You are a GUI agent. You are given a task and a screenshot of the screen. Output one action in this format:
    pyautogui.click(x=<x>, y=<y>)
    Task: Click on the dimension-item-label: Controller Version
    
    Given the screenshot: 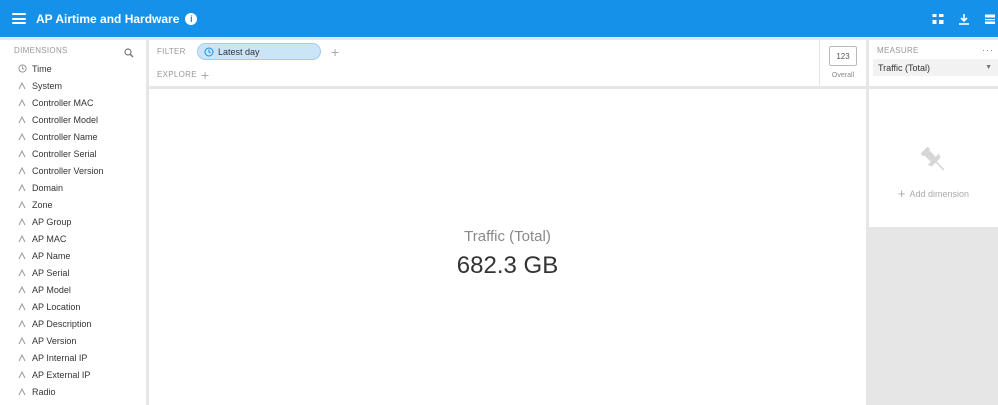 What is the action you would take?
    pyautogui.click(x=68, y=170)
    